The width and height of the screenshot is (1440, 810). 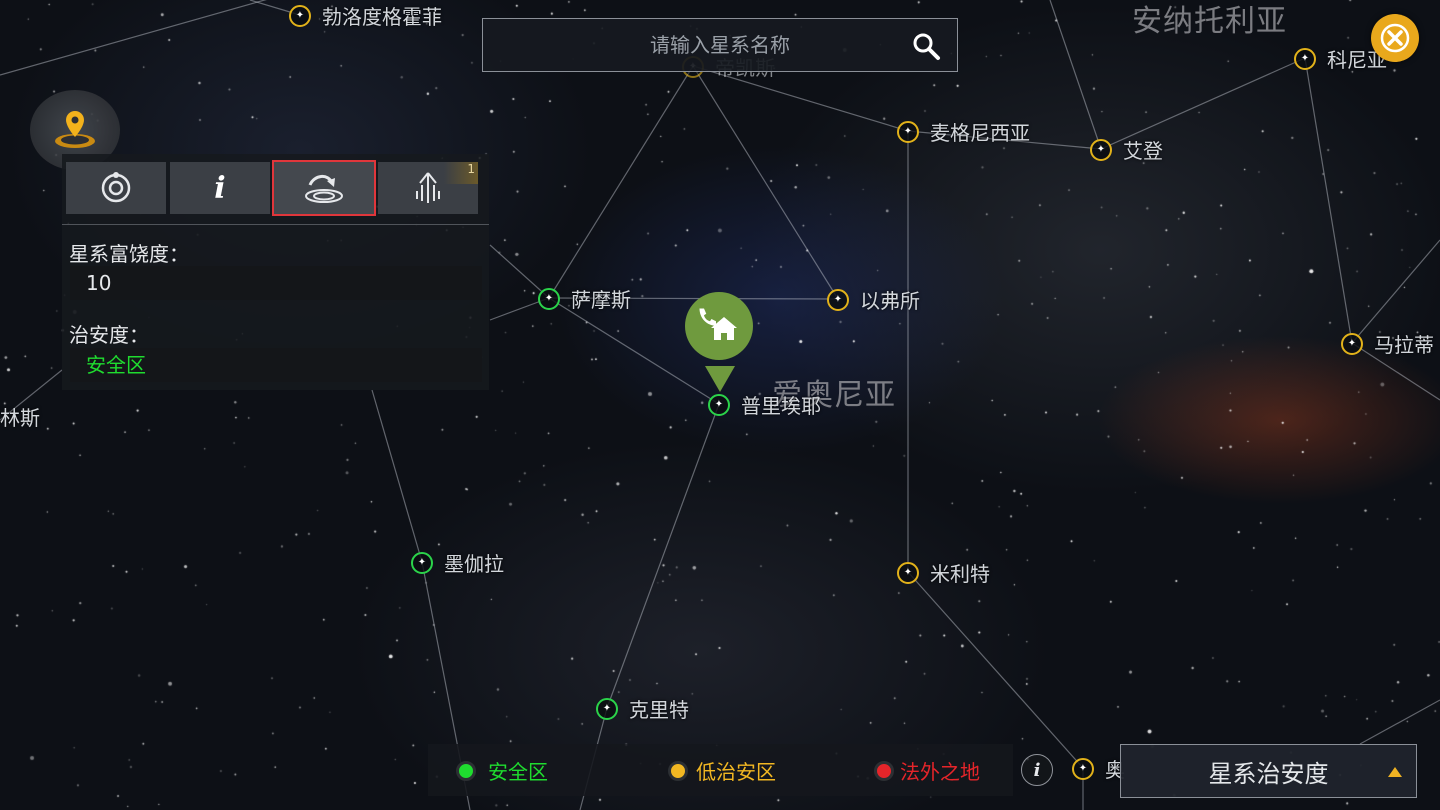 I want to click on system-label: 萨摩斯, so click(x=601, y=300).